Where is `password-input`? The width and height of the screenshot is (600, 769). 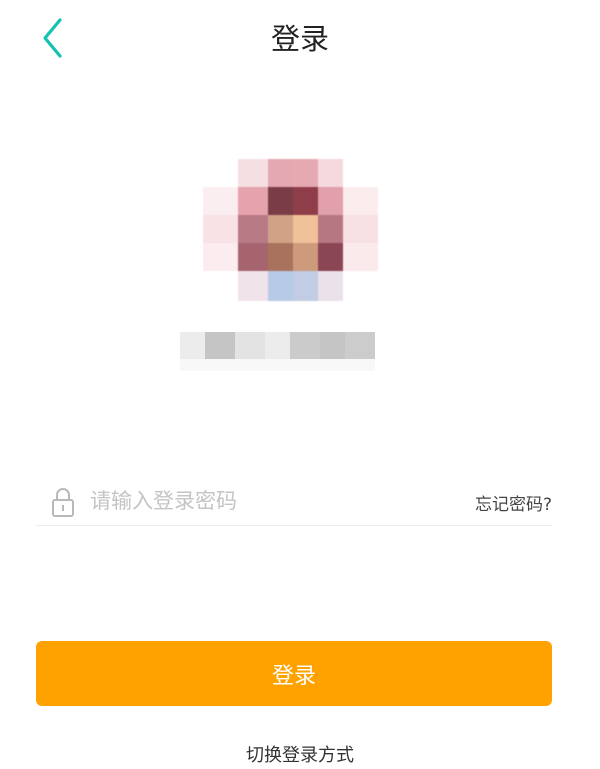 password-input is located at coordinates (240, 501).